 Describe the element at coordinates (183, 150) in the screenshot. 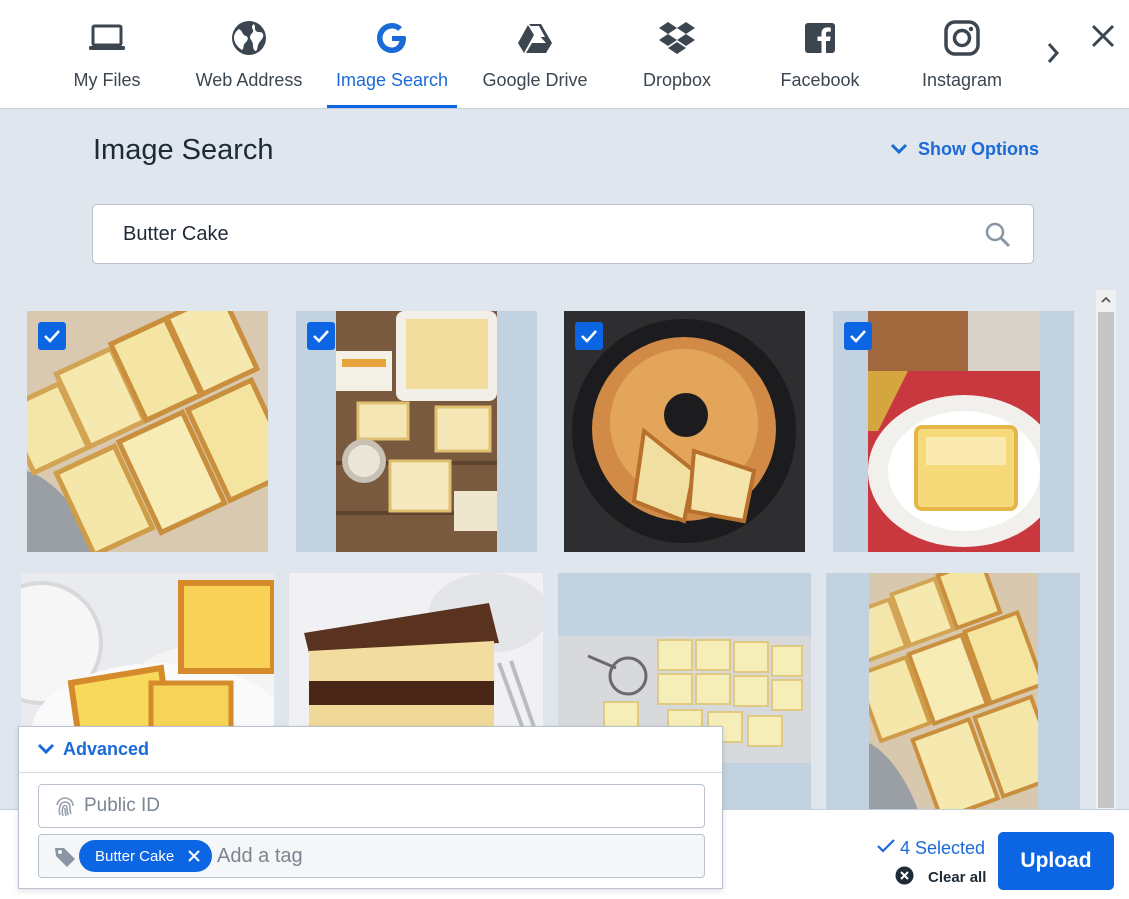

I see `page-title: Image Search` at that location.